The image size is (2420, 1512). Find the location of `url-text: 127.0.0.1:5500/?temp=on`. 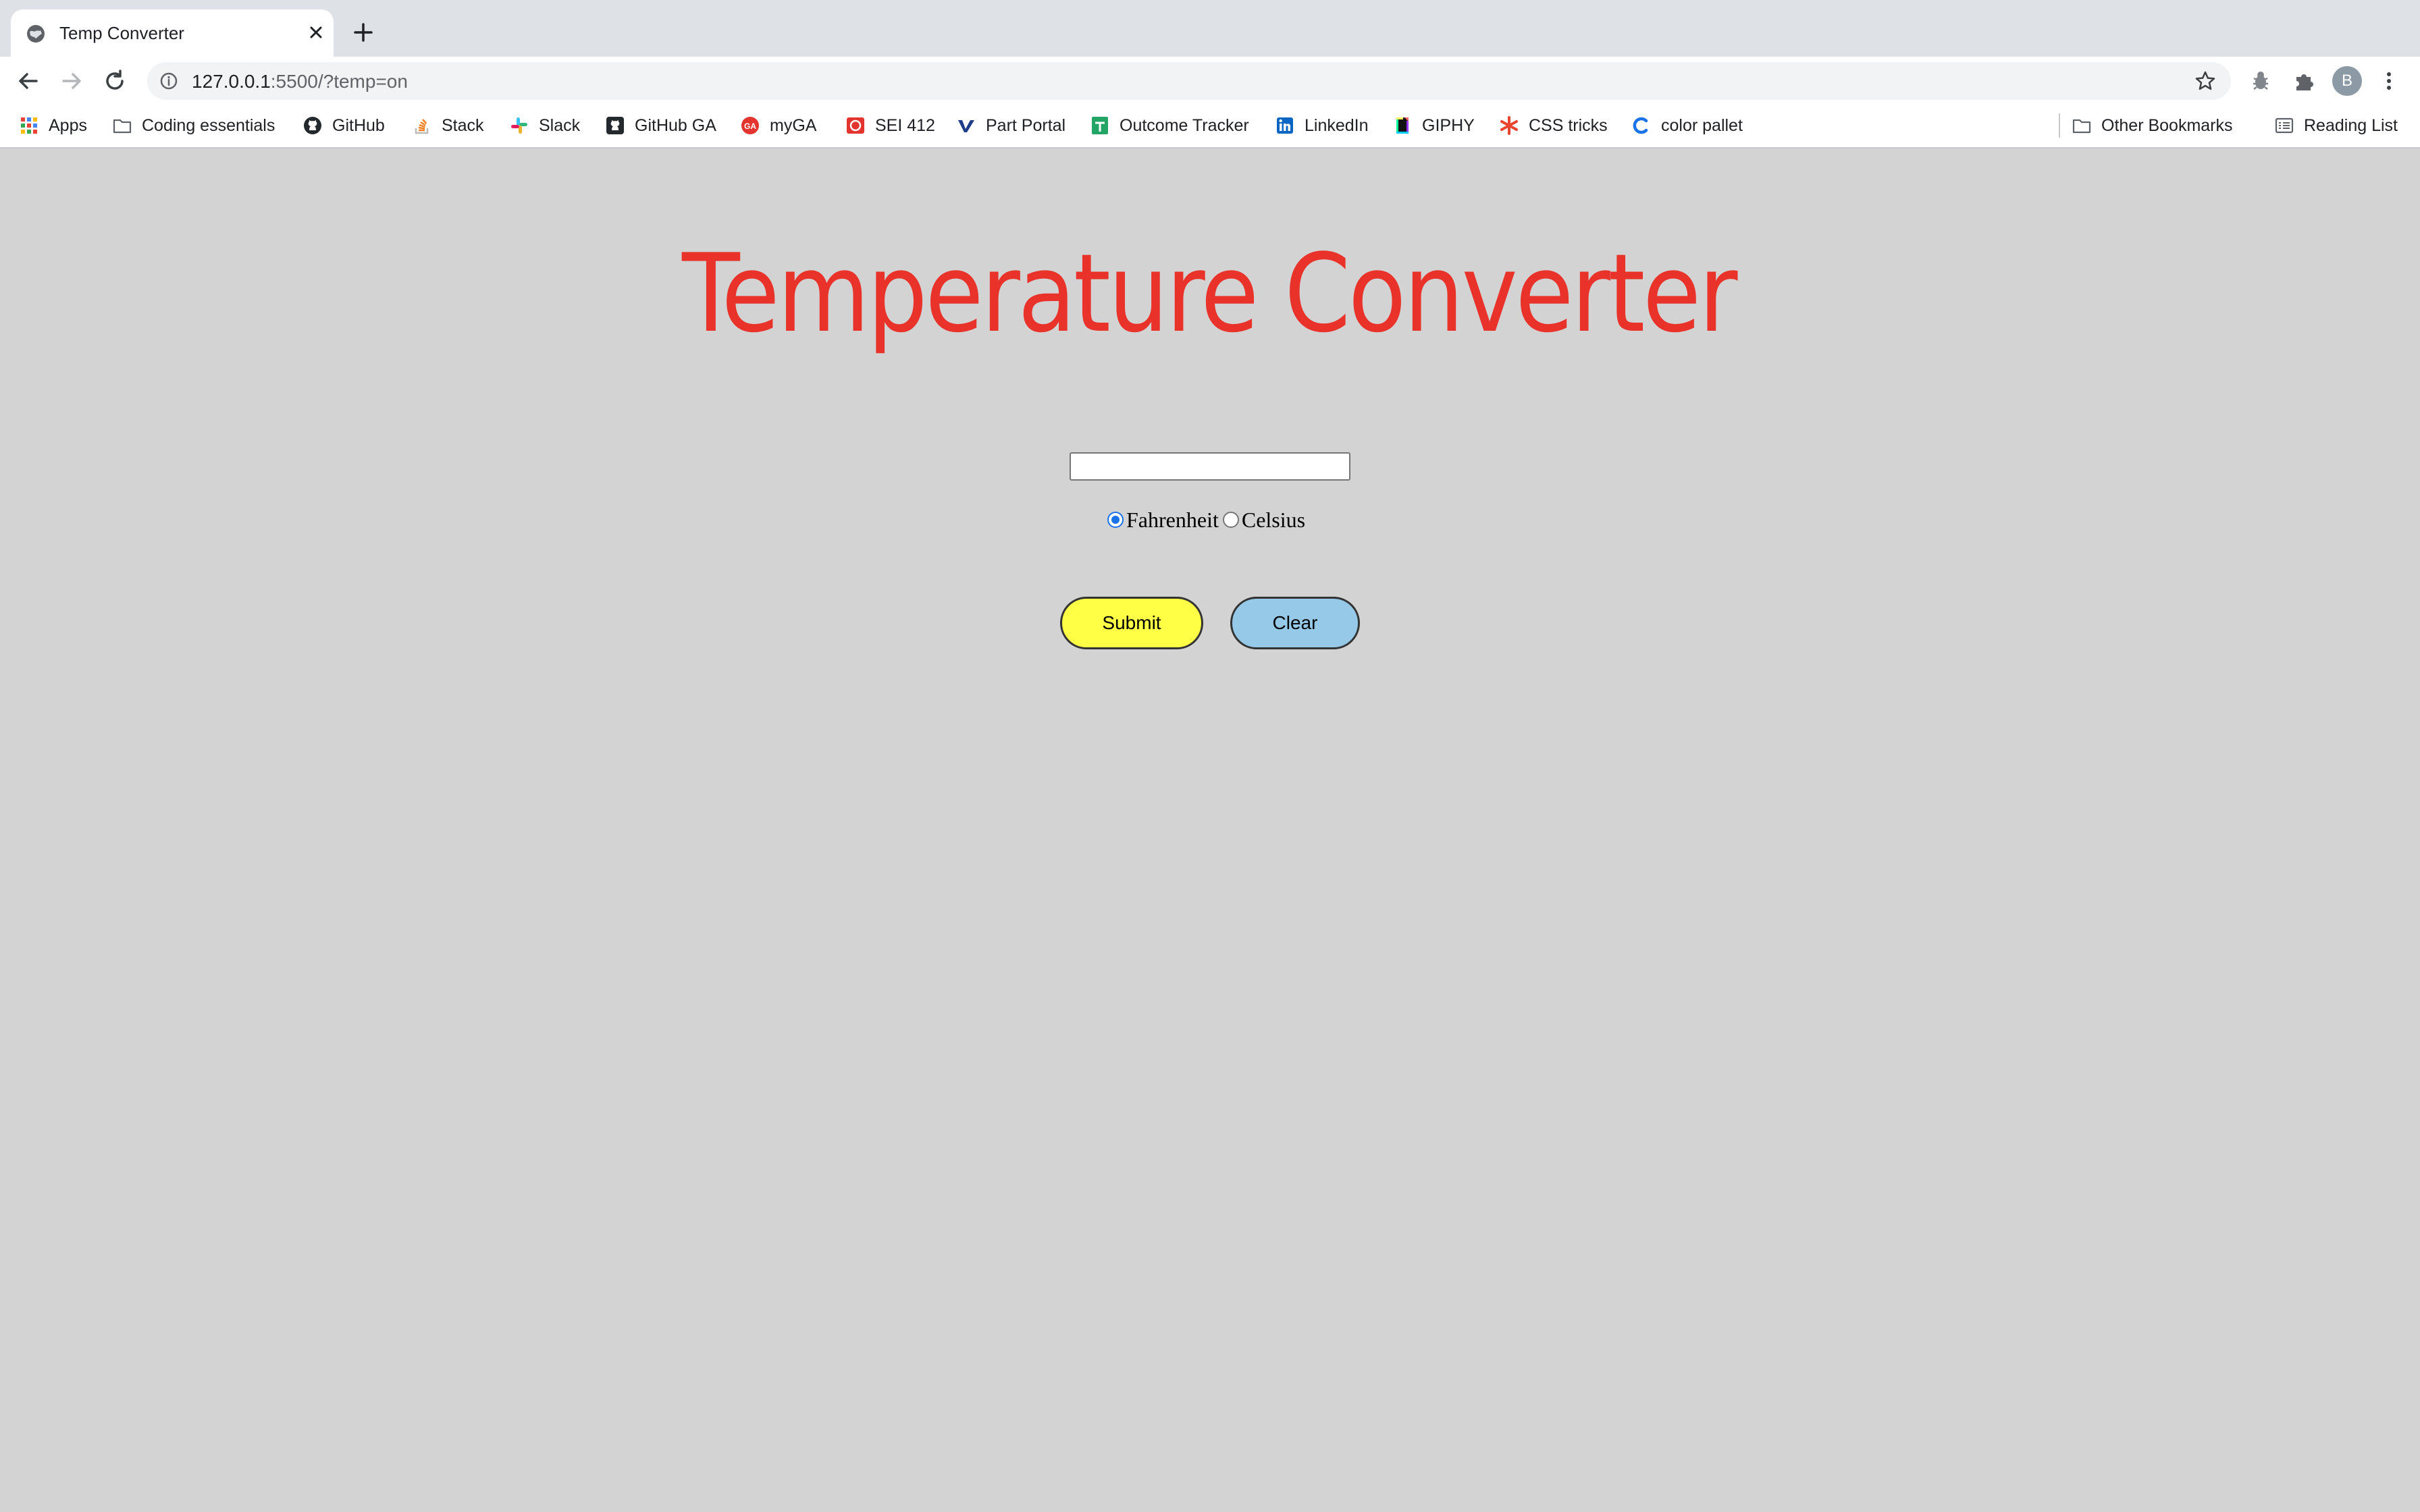

url-text: 127.0.0.1:5500/?temp=on is located at coordinates (300, 81).